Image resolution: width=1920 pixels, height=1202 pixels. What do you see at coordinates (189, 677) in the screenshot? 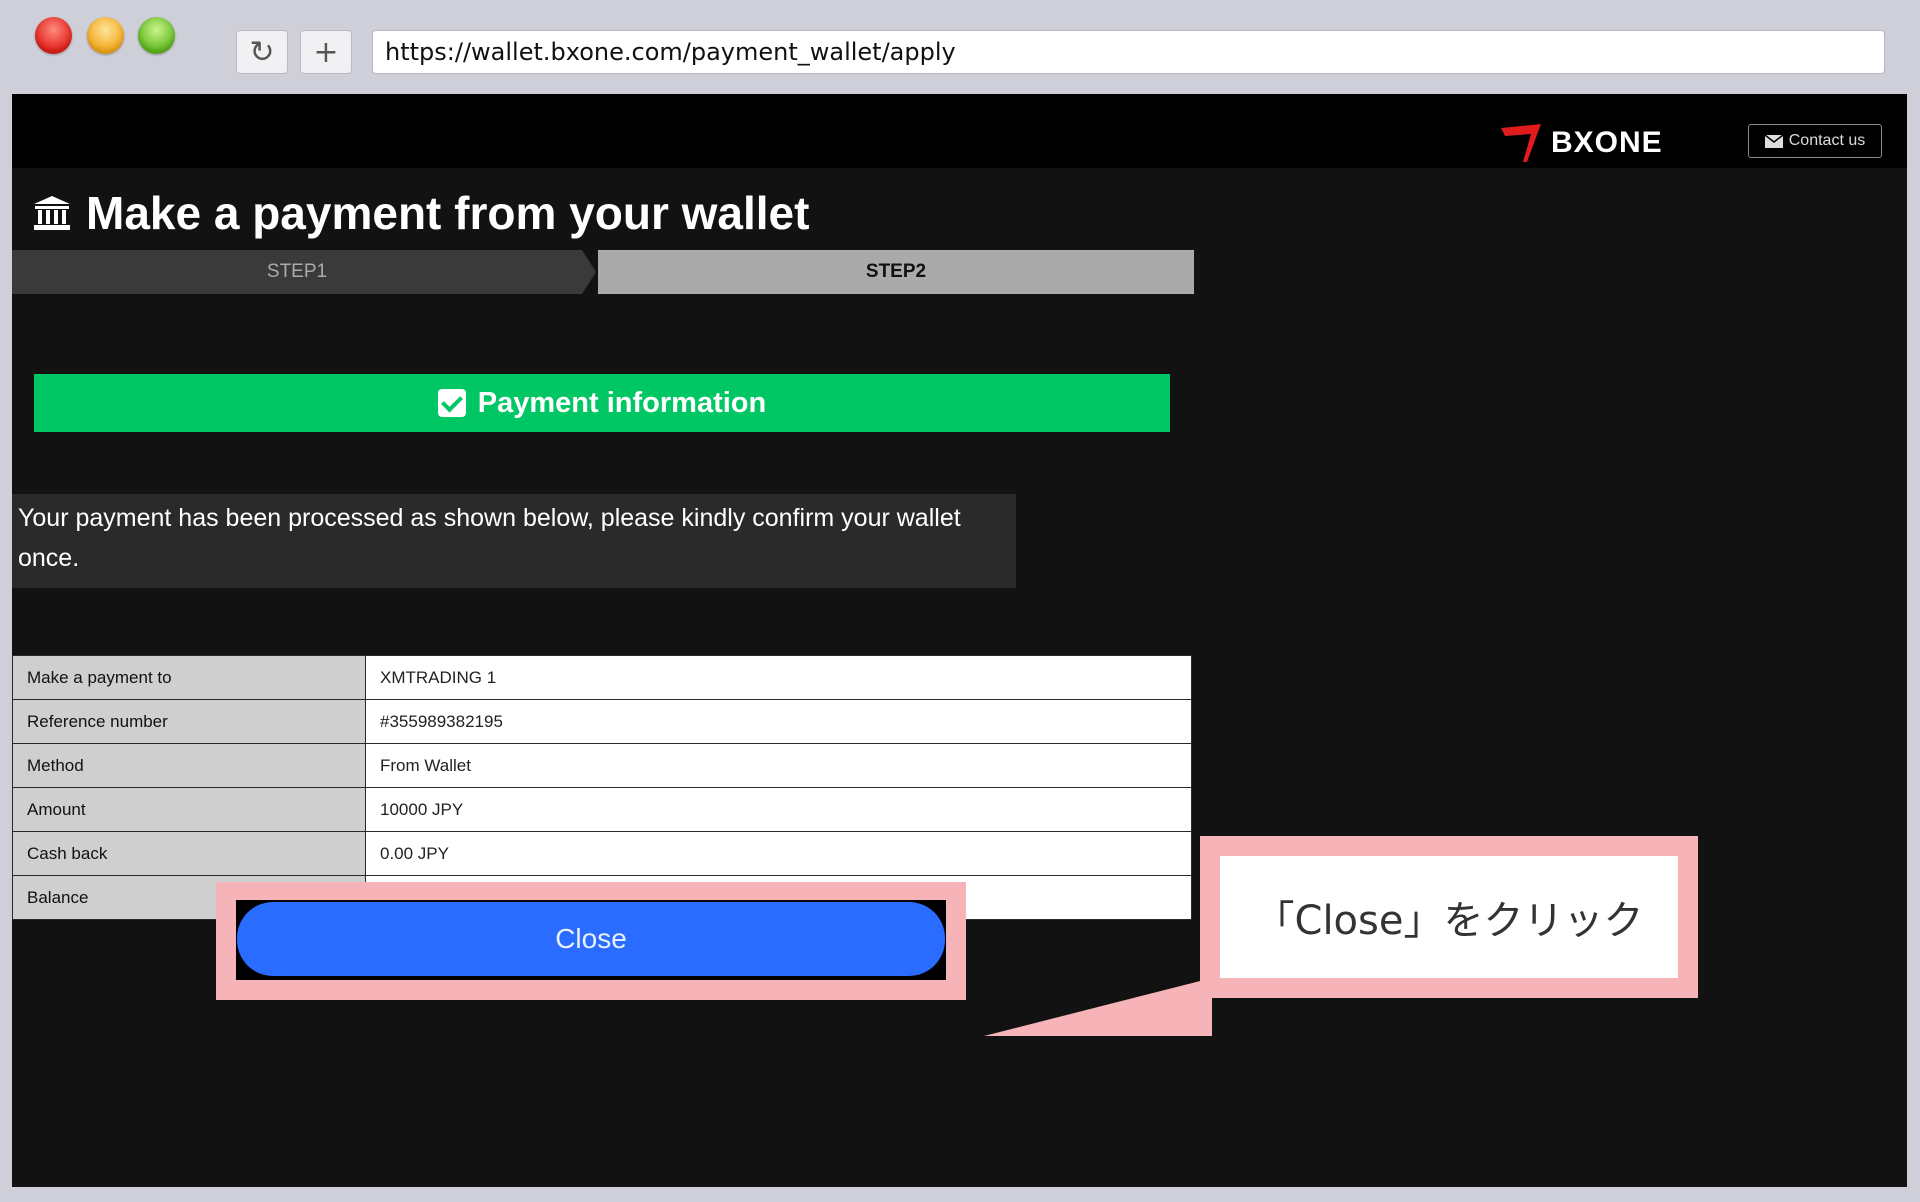
I see `row-key: Make a payment to` at bounding box center [189, 677].